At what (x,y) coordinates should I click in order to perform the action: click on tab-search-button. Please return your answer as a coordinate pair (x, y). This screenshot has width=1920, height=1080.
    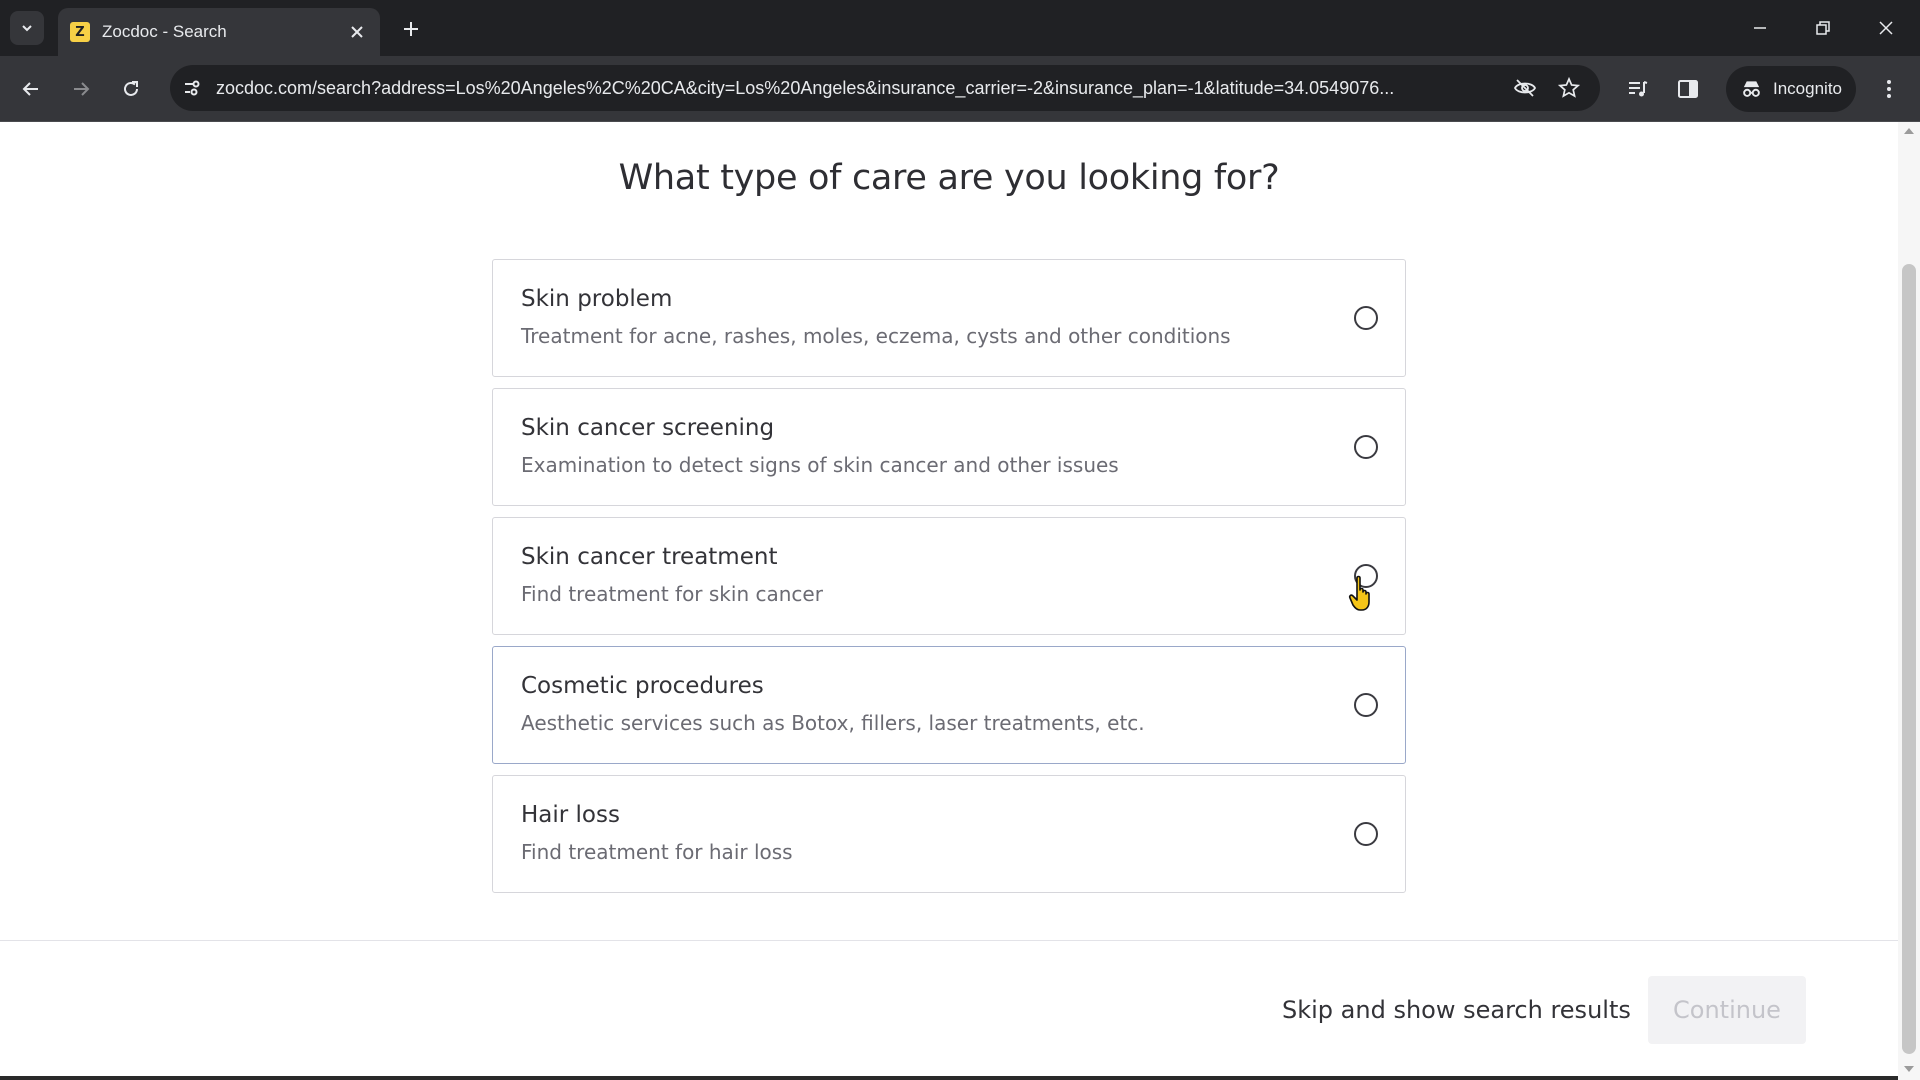
    Looking at the image, I should click on (27, 28).